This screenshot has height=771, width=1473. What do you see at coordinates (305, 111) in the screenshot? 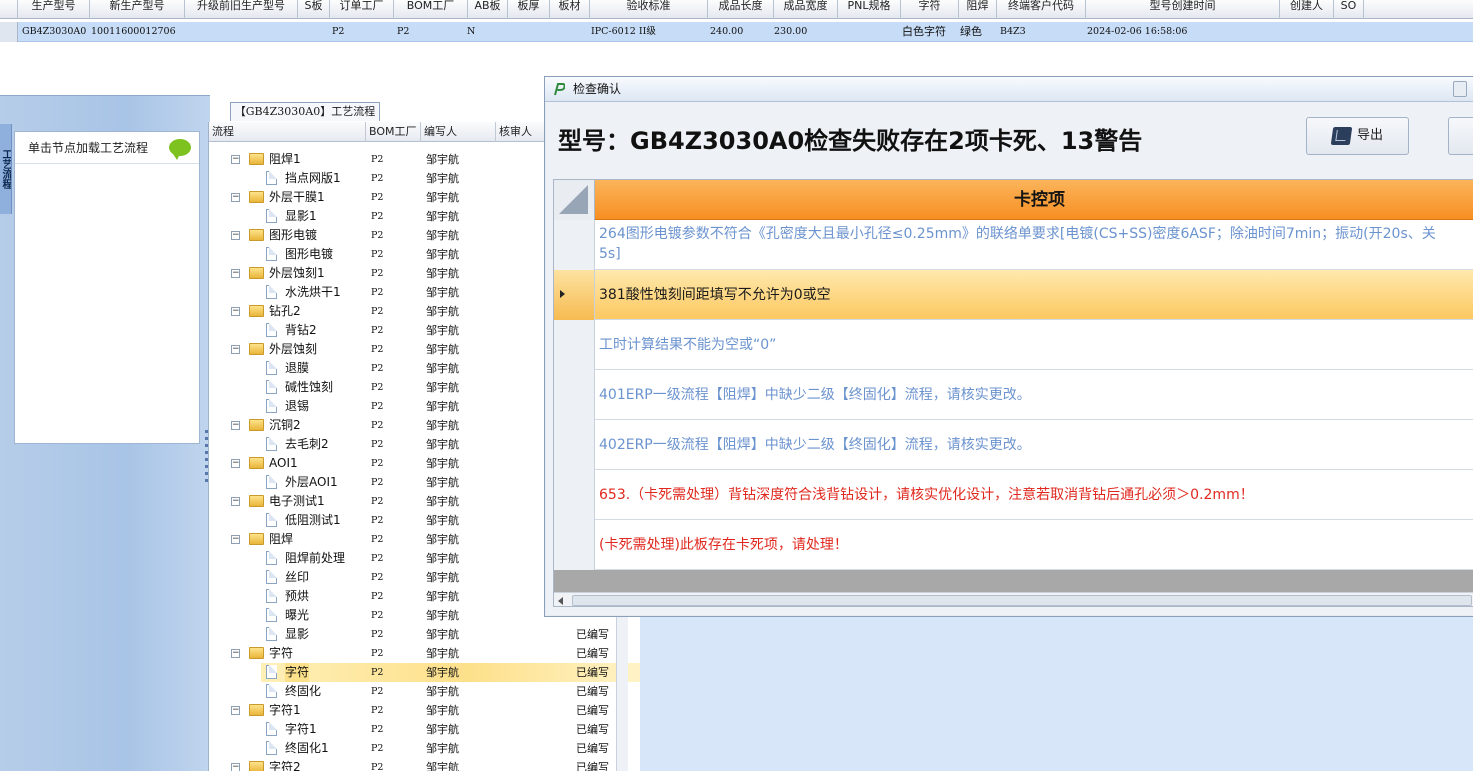
I see `tree-title-tab: 【GB4Z3030A0】工艺流程` at bounding box center [305, 111].